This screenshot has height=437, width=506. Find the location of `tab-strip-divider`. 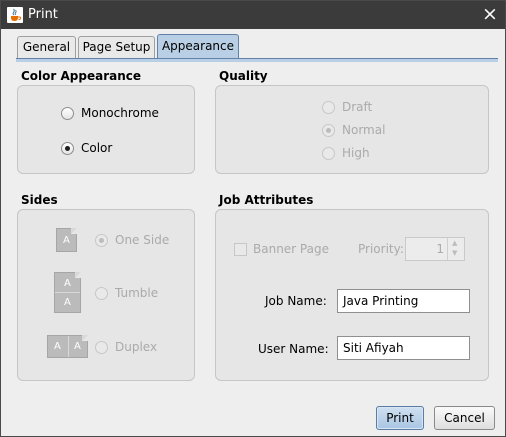

tab-strip-divider is located at coordinates (257, 60).